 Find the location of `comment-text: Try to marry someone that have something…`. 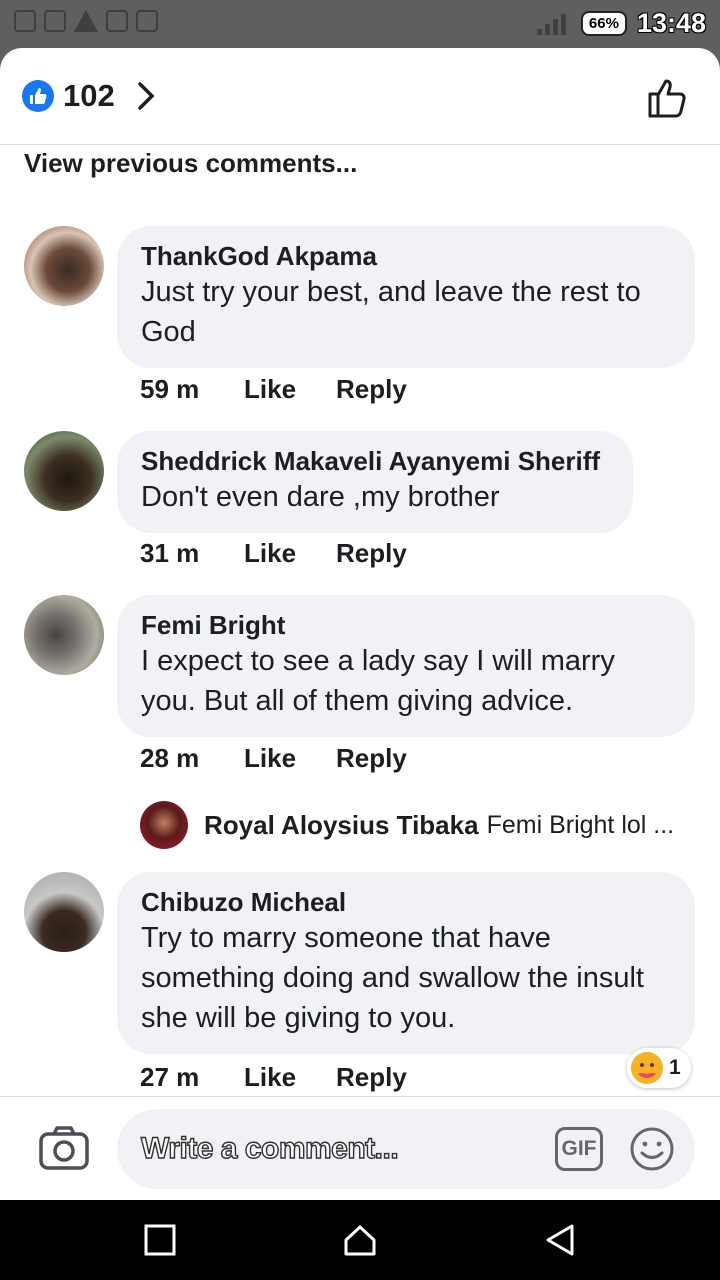

comment-text: Try to marry someone that have something… is located at coordinates (392, 978).